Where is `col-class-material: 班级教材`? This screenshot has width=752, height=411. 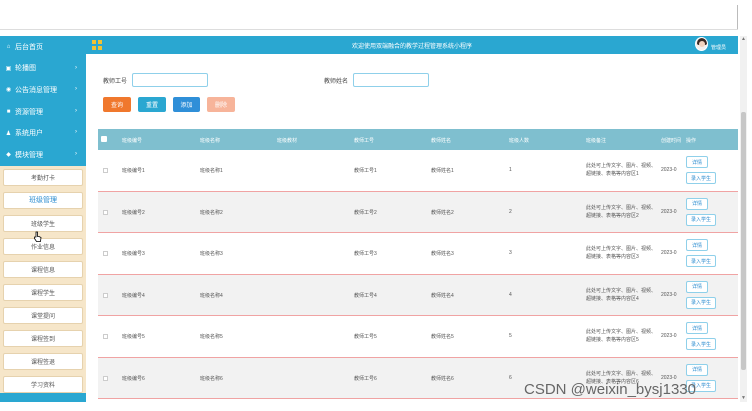
col-class-material: 班级教材 is located at coordinates (287, 141).